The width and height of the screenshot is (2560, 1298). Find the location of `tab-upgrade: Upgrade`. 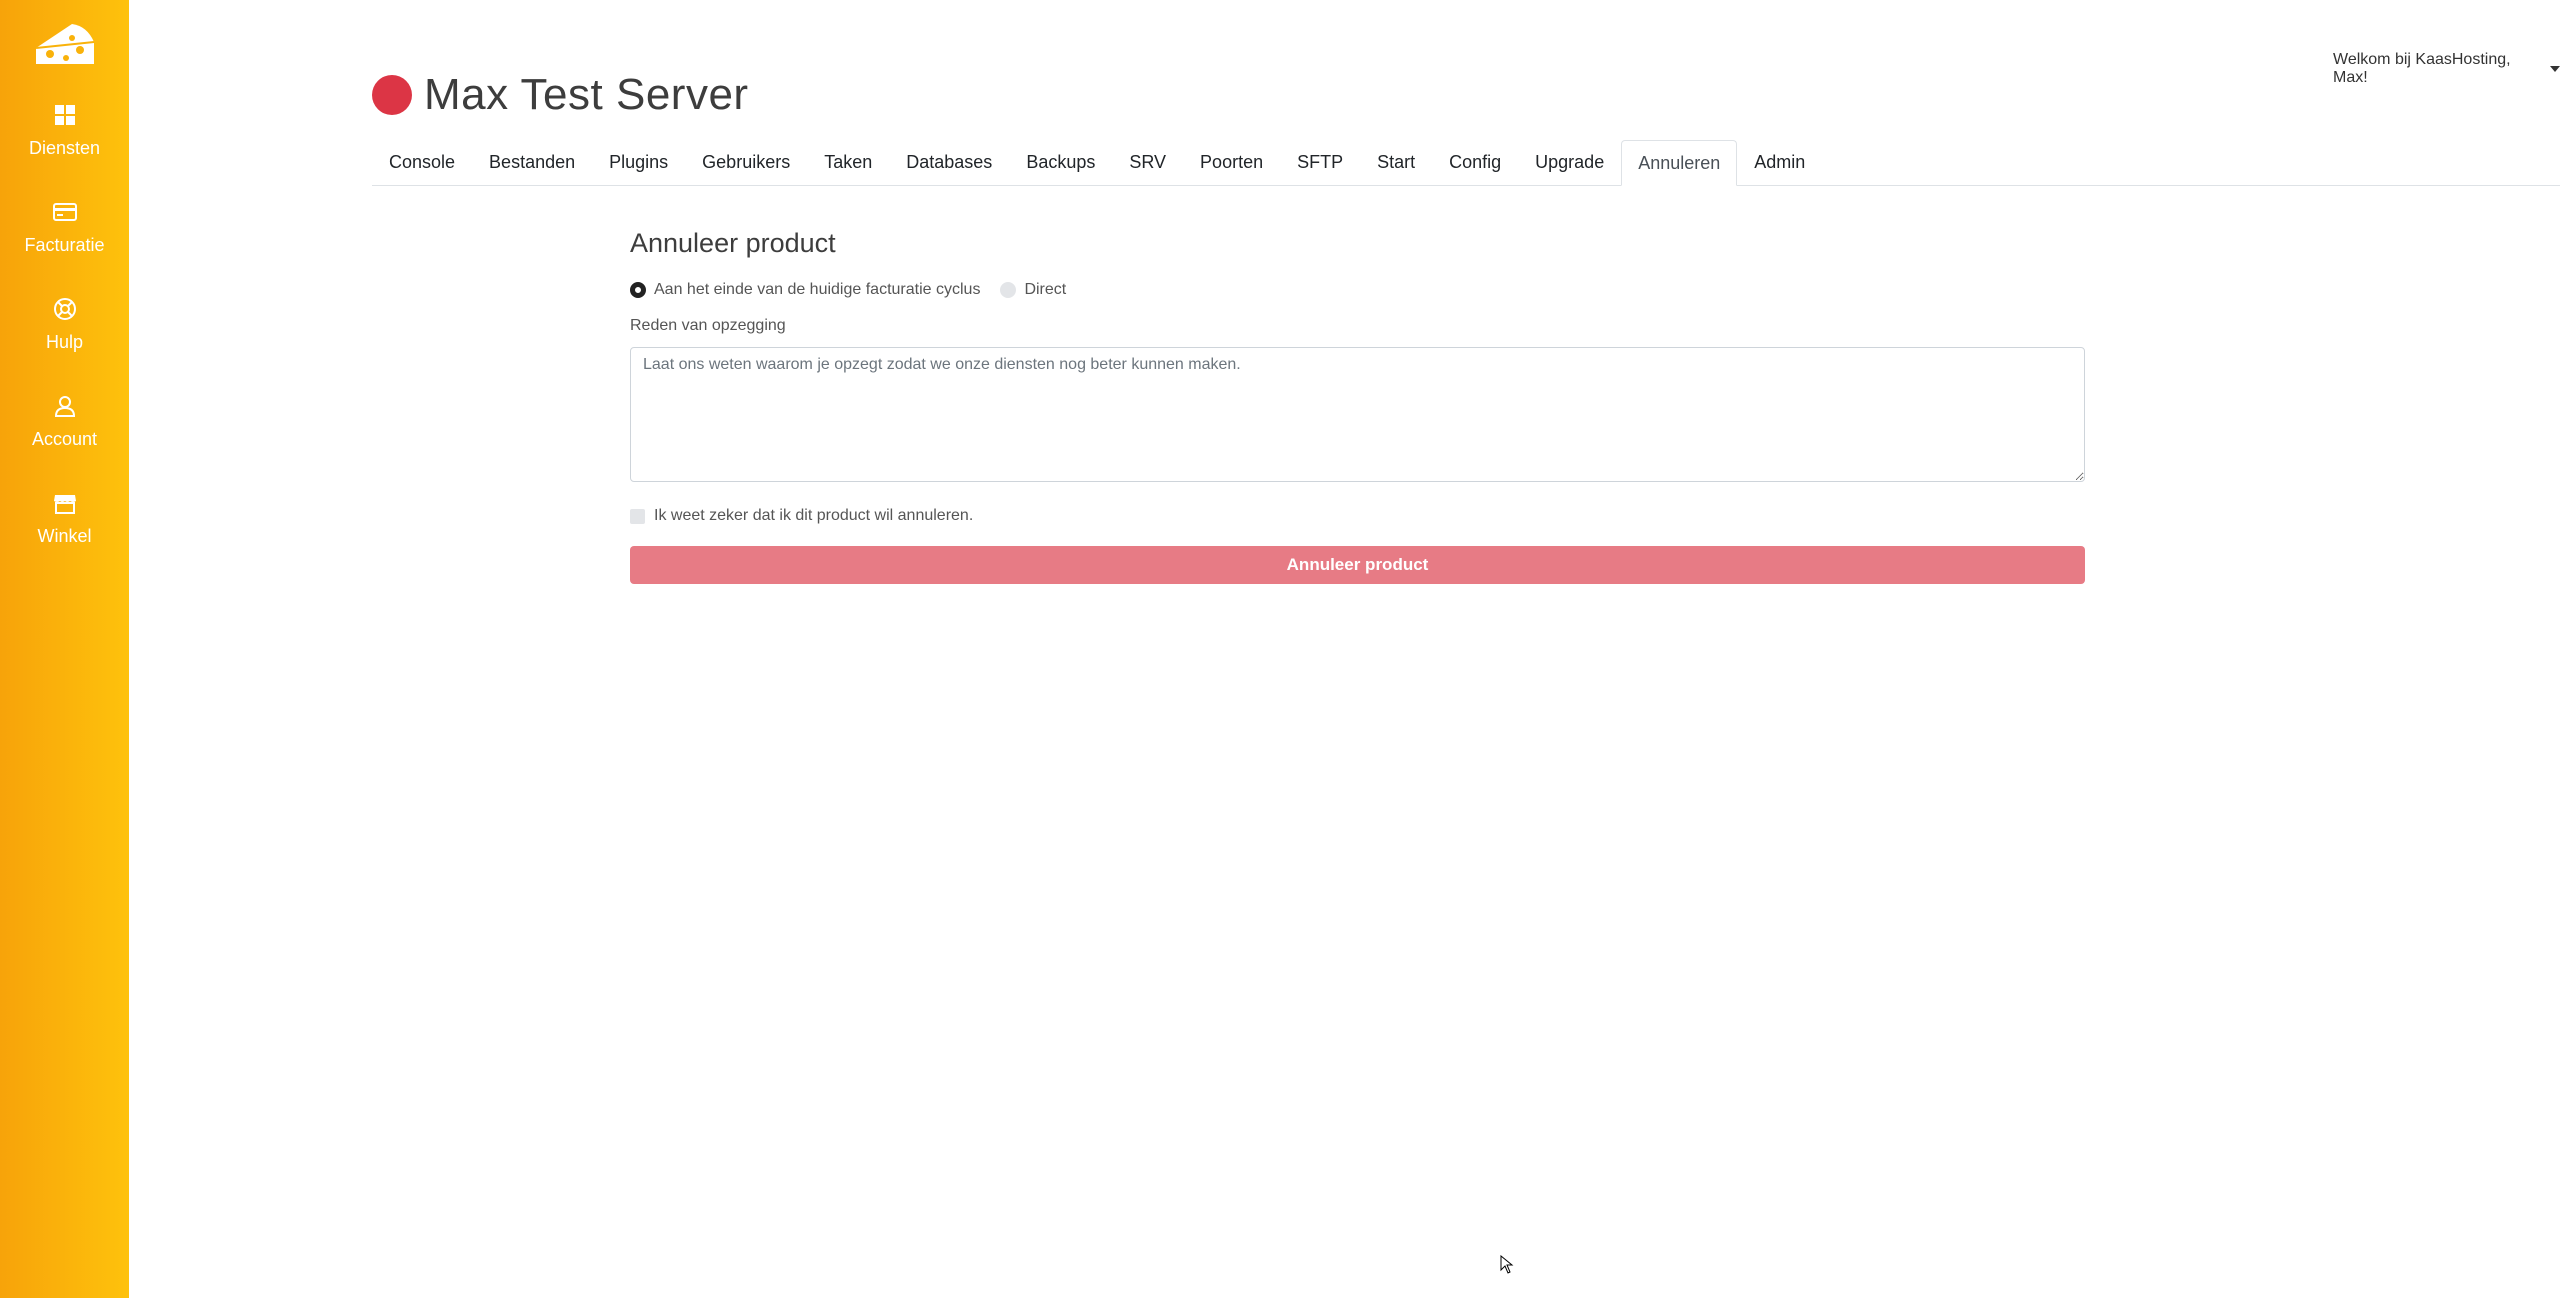

tab-upgrade: Upgrade is located at coordinates (1569, 162).